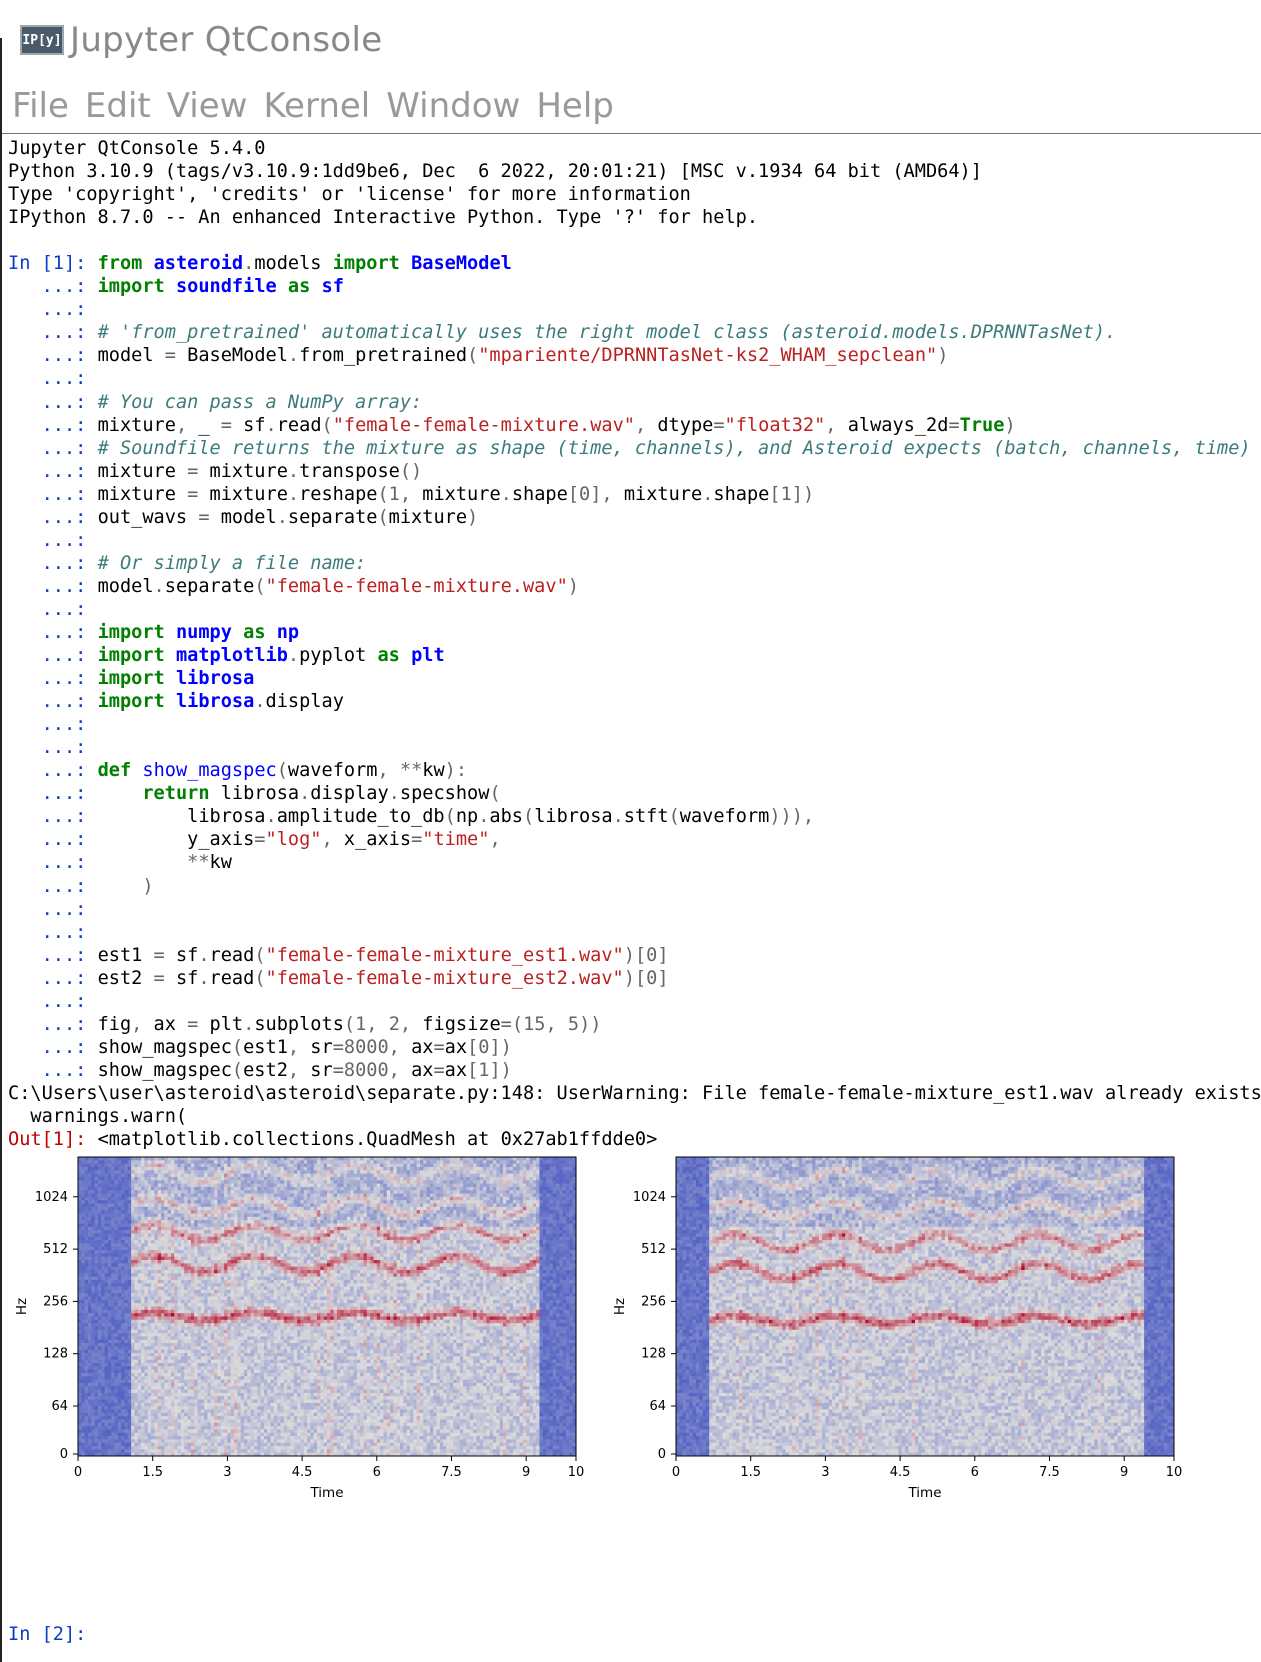 This screenshot has width=1261, height=1662. Describe the element at coordinates (634, 286) in the screenshot. I see `code-line: ...: import soundfile as sf` at that location.